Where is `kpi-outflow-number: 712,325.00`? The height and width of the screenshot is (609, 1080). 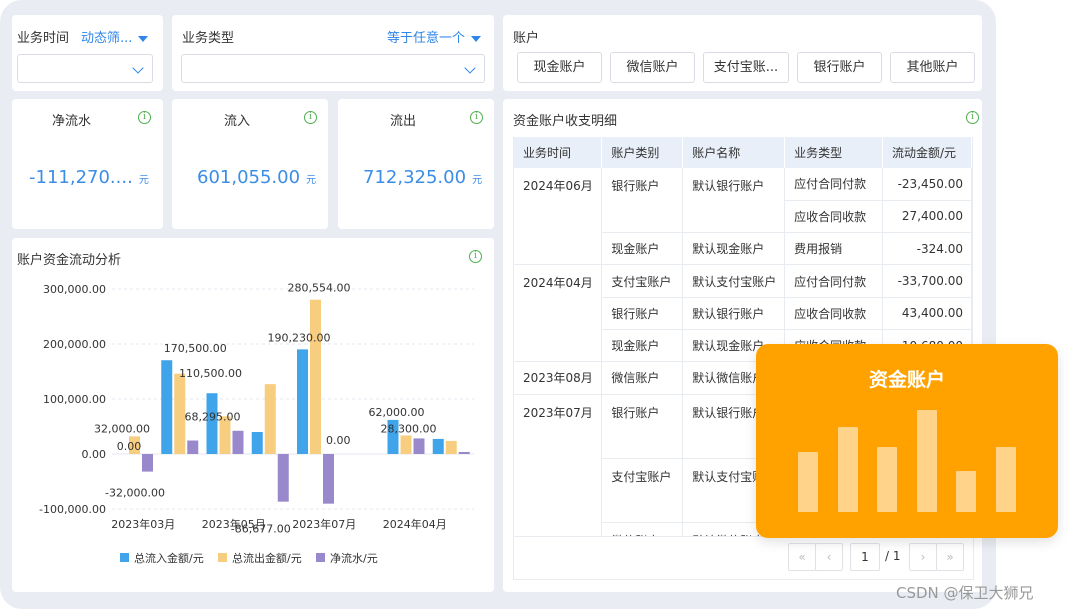 kpi-outflow-number: 712,325.00 is located at coordinates (415, 177).